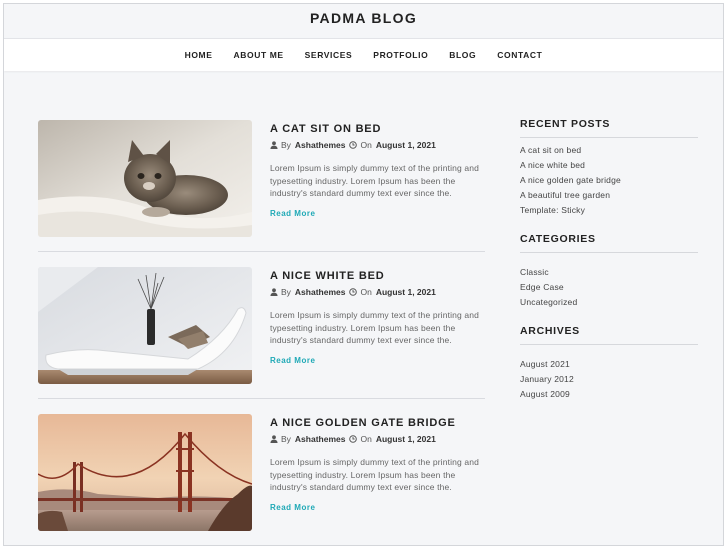  I want to click on post-thumbnail-golden-gate, so click(145, 472).